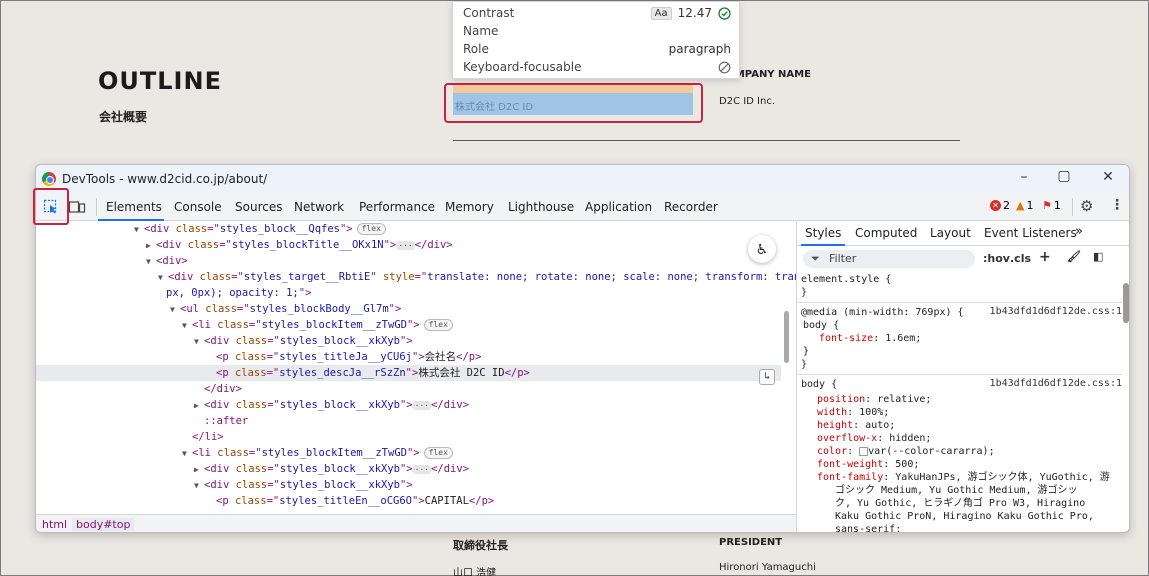 The width and height of the screenshot is (1149, 576). Describe the element at coordinates (996, 258) in the screenshot. I see `hov-toggle: :hov` at that location.